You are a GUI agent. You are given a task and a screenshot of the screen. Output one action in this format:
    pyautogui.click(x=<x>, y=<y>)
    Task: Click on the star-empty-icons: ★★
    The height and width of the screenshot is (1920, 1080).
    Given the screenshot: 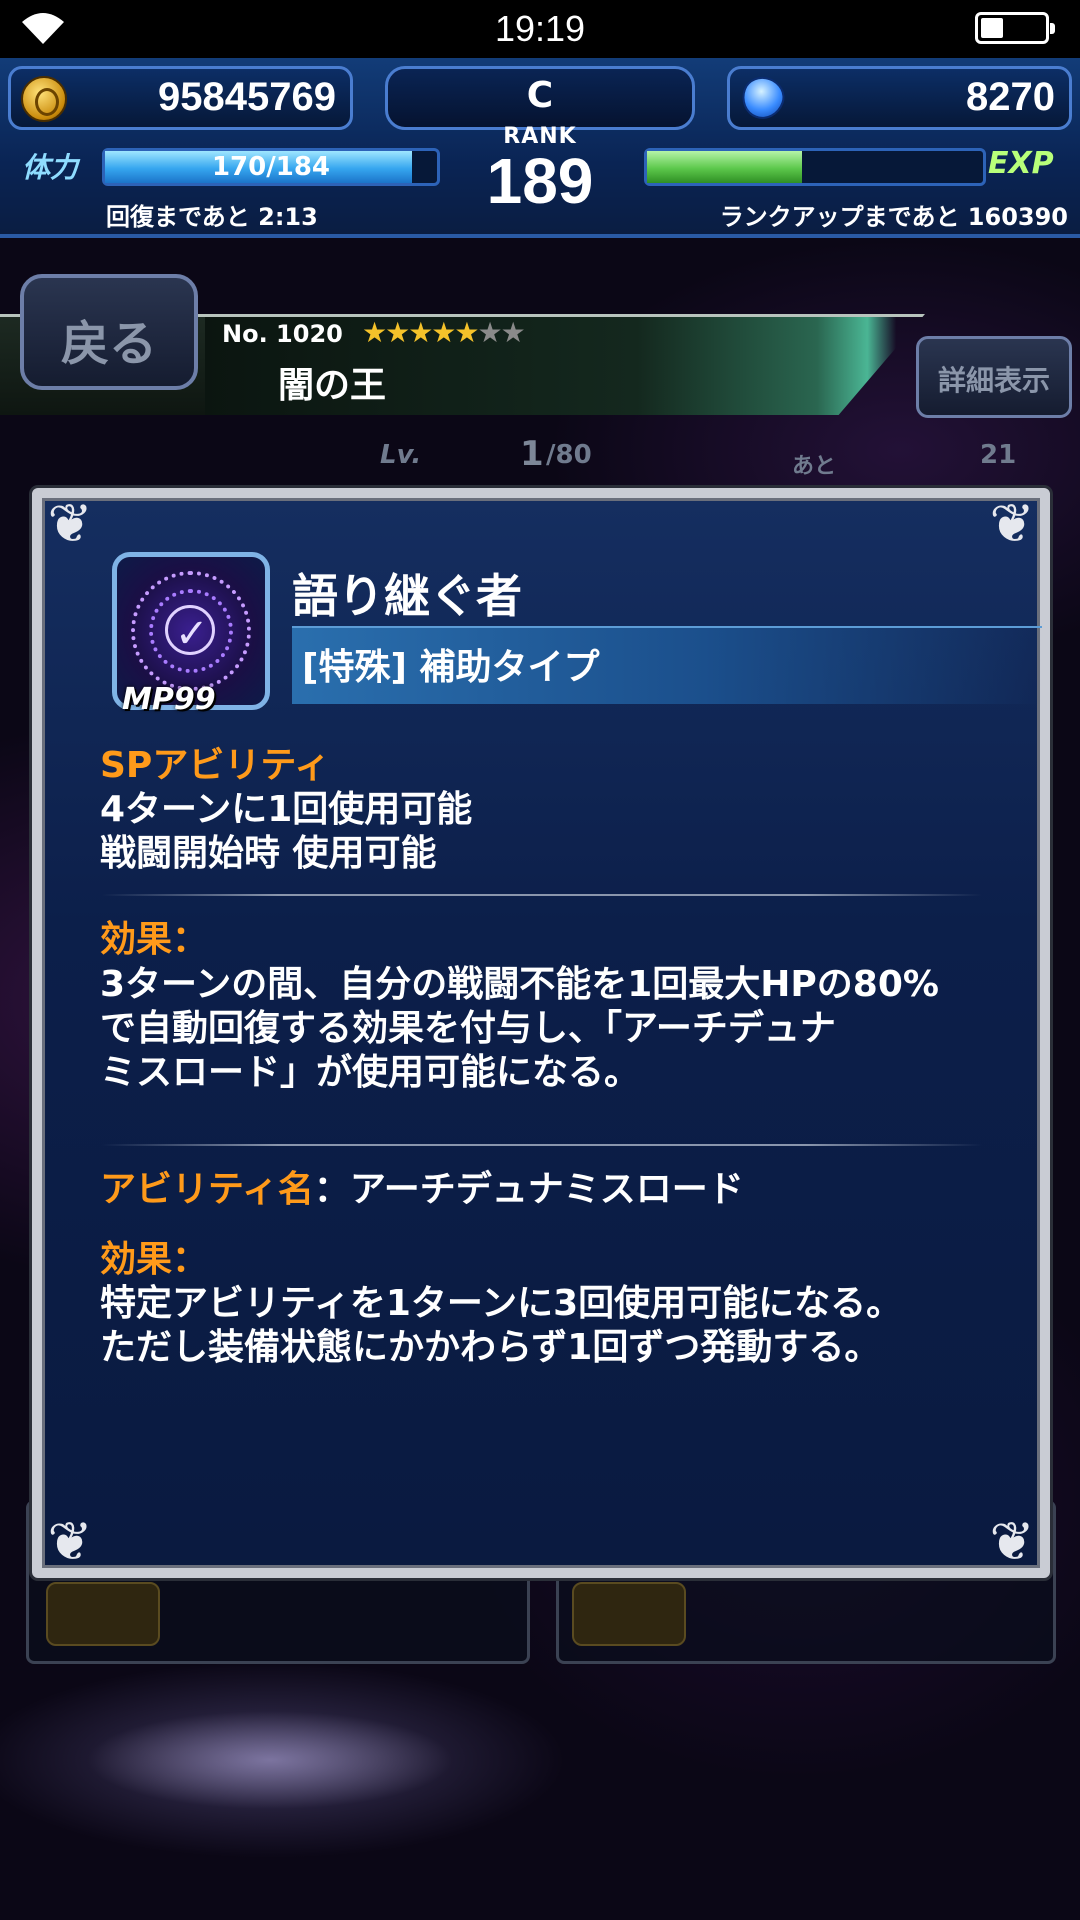 What is the action you would take?
    pyautogui.click(x=501, y=332)
    